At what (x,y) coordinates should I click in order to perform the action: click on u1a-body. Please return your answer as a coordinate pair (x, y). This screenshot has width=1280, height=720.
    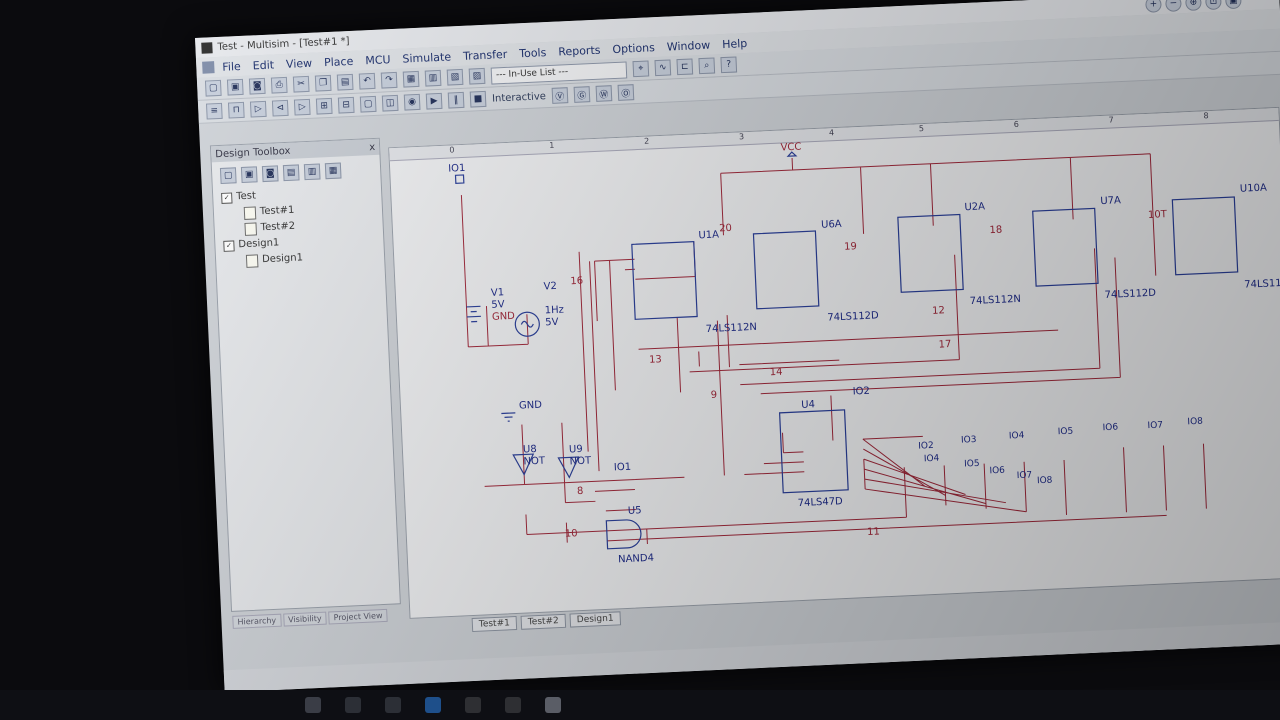
    Looking at the image, I should click on (664, 280).